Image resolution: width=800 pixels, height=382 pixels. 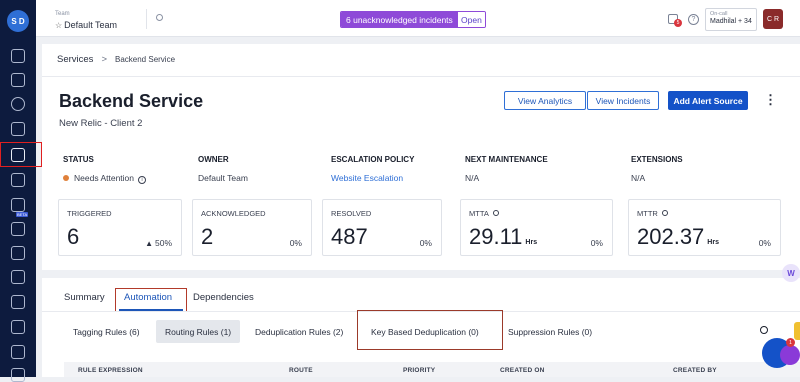 What do you see at coordinates (207, 236) in the screenshot?
I see `stat-value: 2` at bounding box center [207, 236].